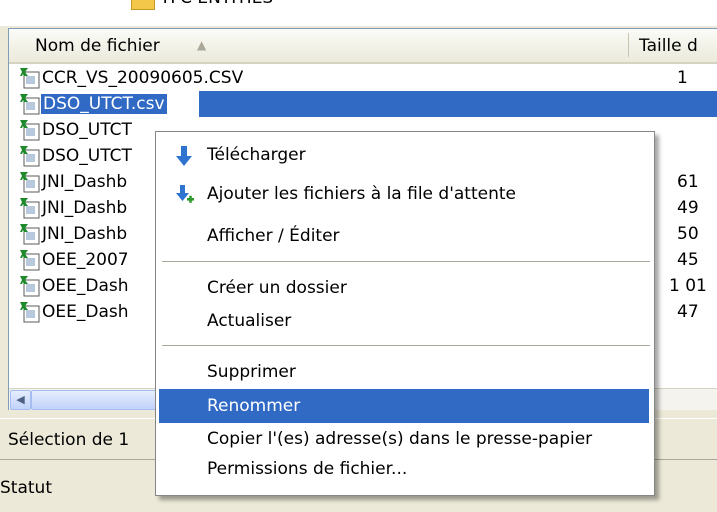 Image resolution: width=717 pixels, height=512 pixels. I want to click on sort-ascending-icon: ▲, so click(202, 45).